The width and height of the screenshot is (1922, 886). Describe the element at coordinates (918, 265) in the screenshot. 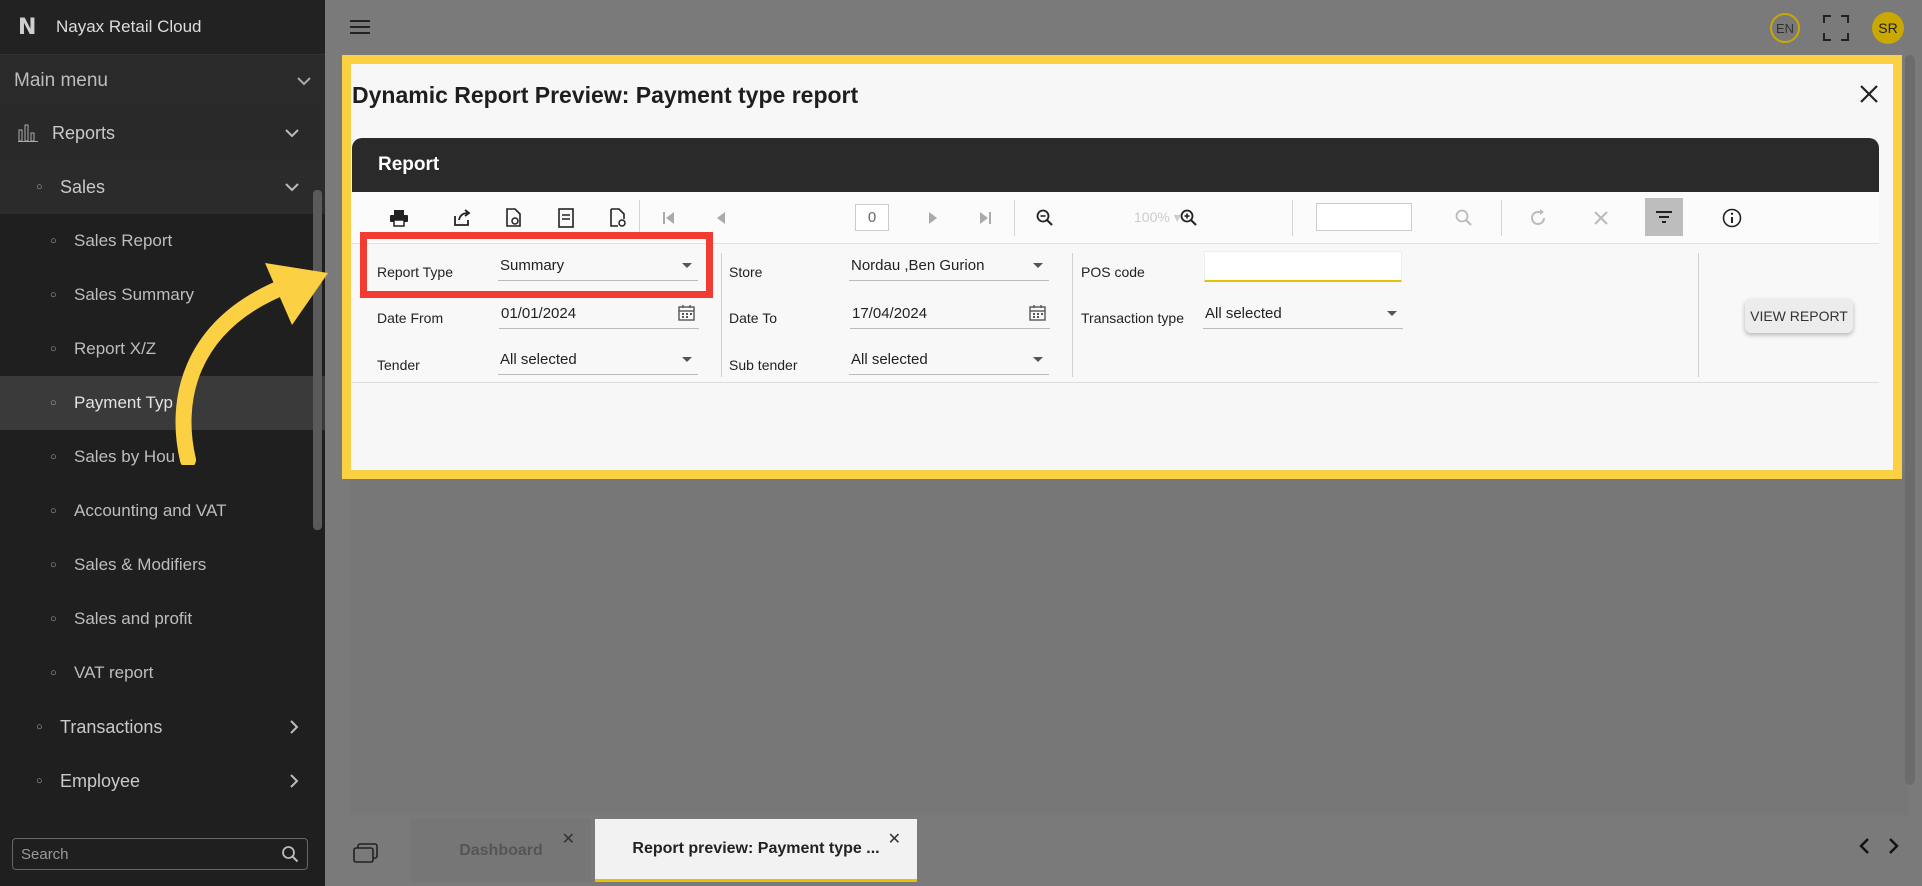

I see `store-value: Nordau ,Ben Gurion` at that location.